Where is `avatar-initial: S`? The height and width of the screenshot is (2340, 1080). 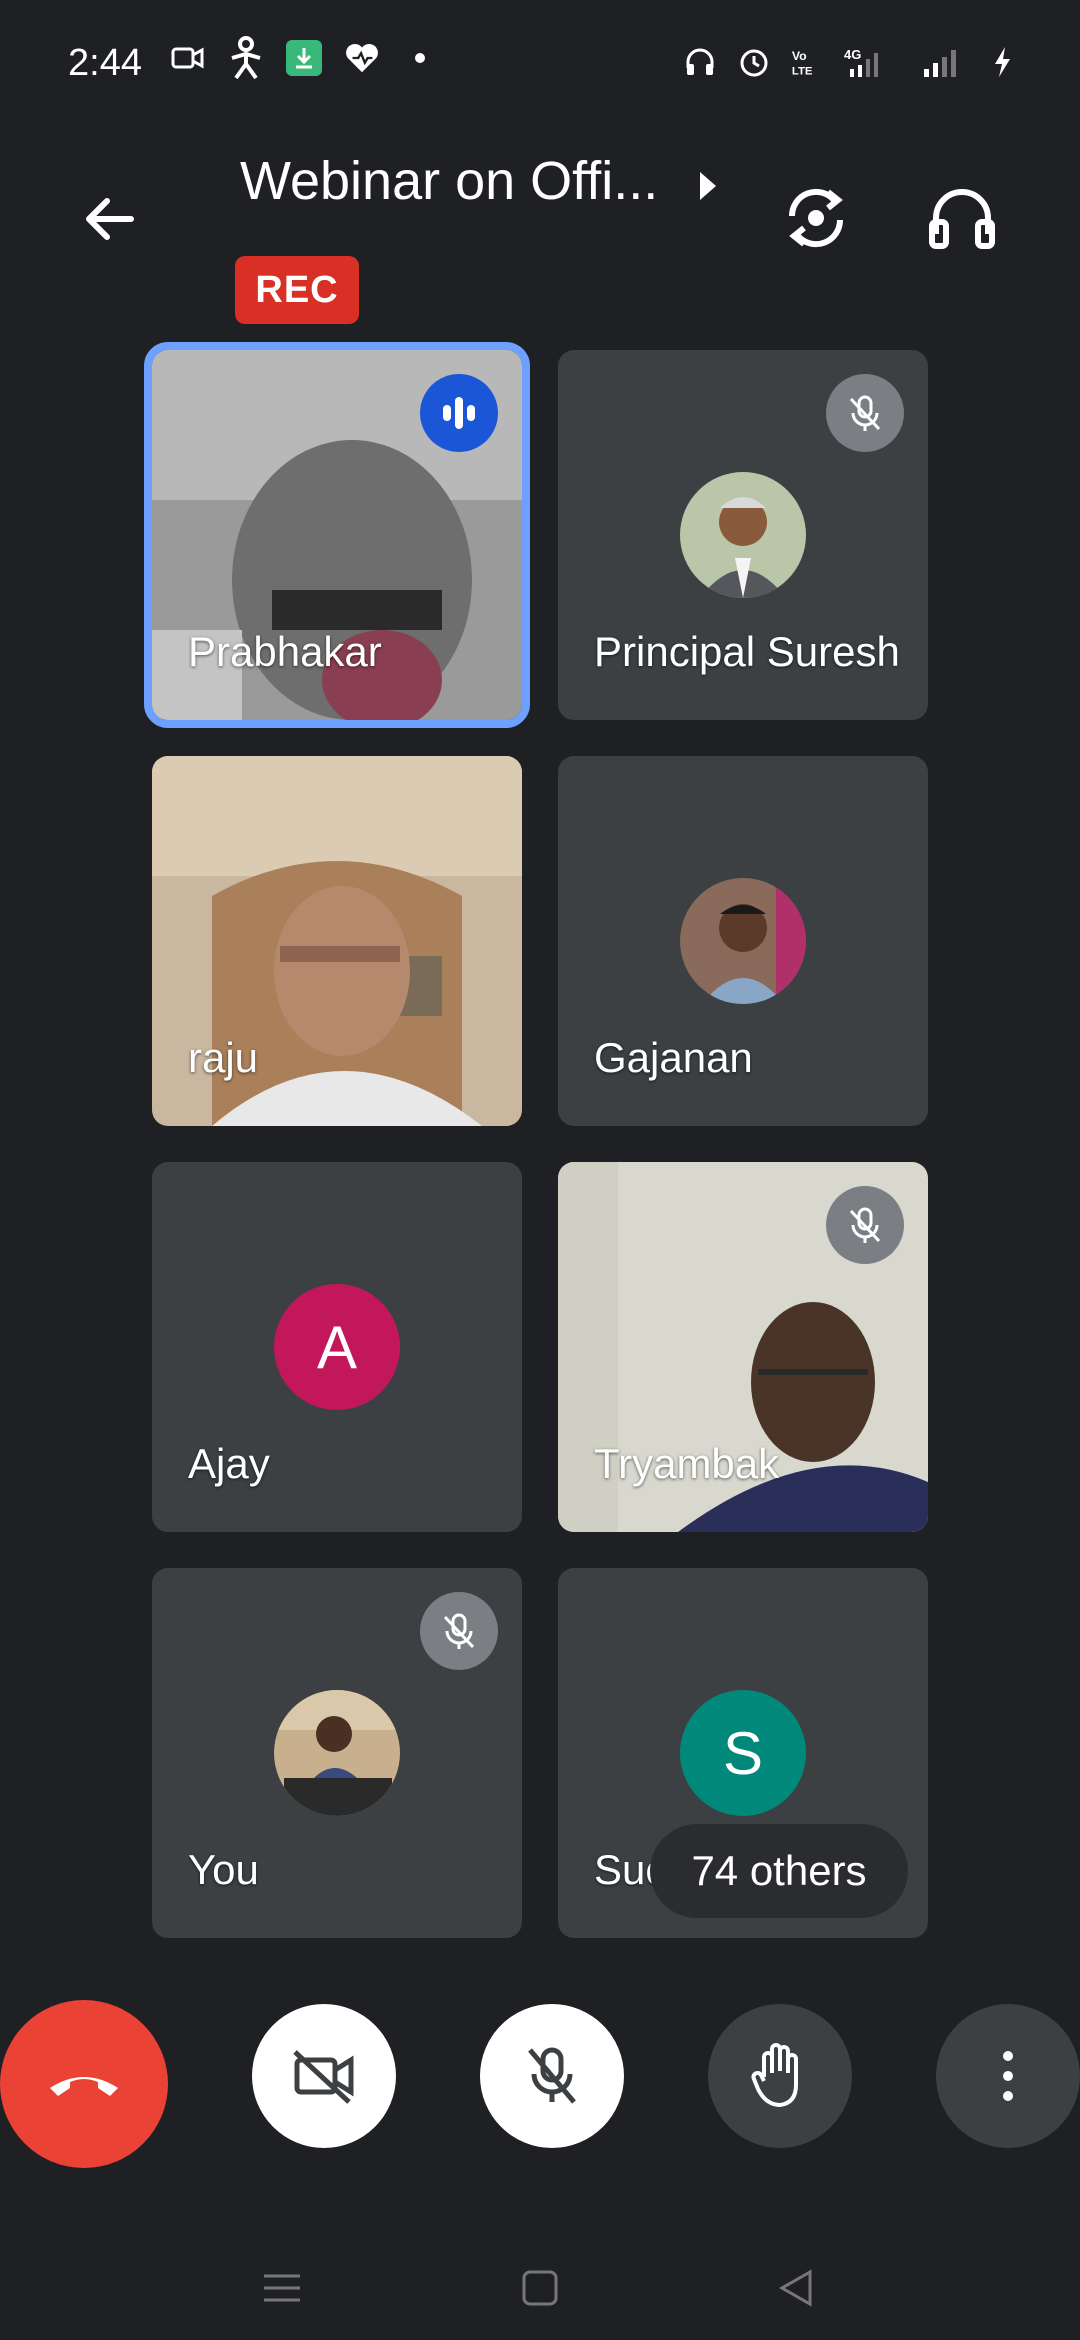
avatar-initial: S is located at coordinates (743, 1753).